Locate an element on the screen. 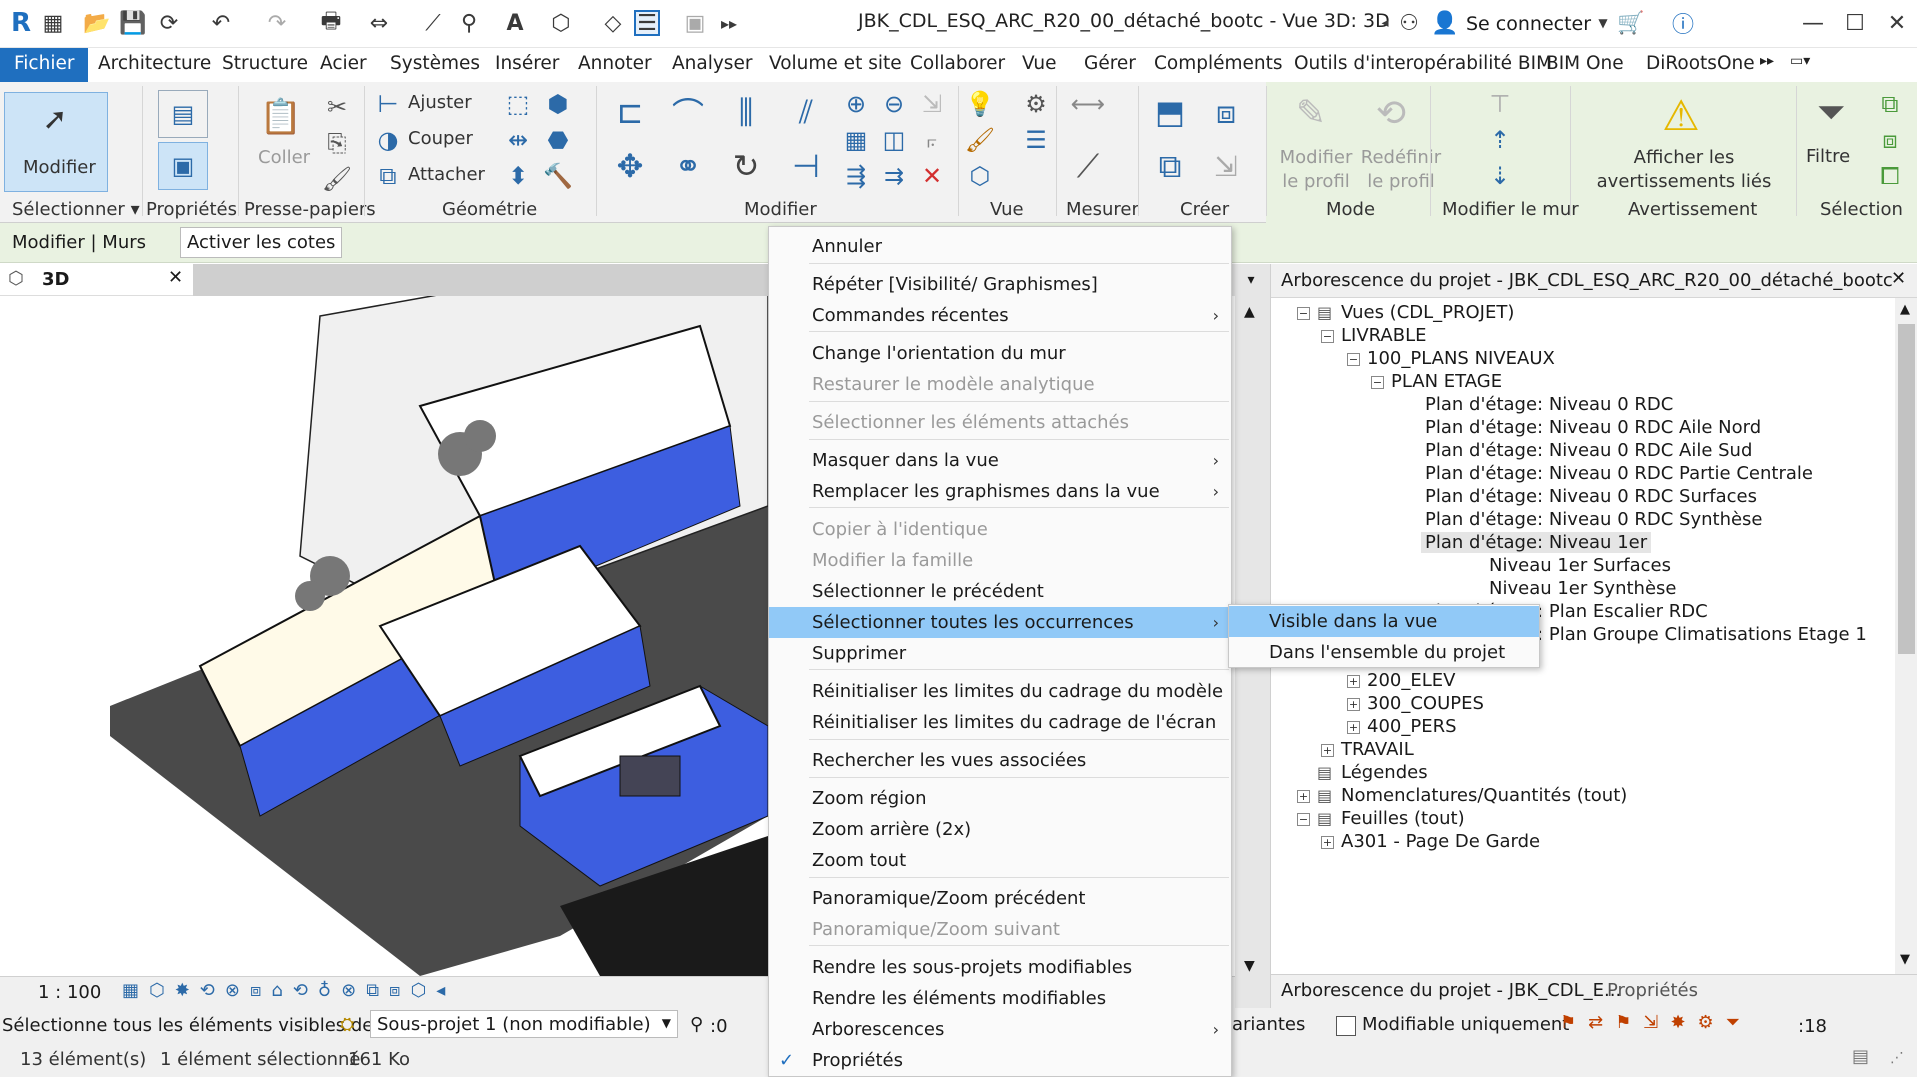 This screenshot has width=1917, height=1077. more-icon: ▸▸ is located at coordinates (729, 23).